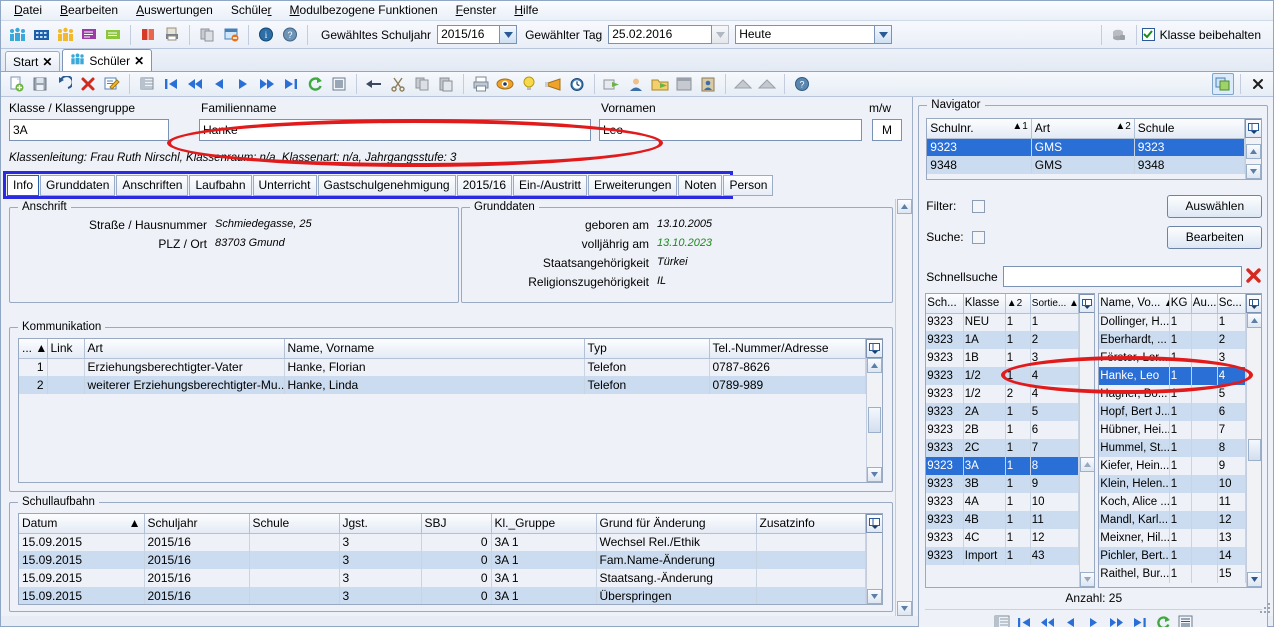 This screenshot has height=627, width=1274. Describe the element at coordinates (1003, 484) in the screenshot. I see `table-row: 9323 3B 1 9` at that location.